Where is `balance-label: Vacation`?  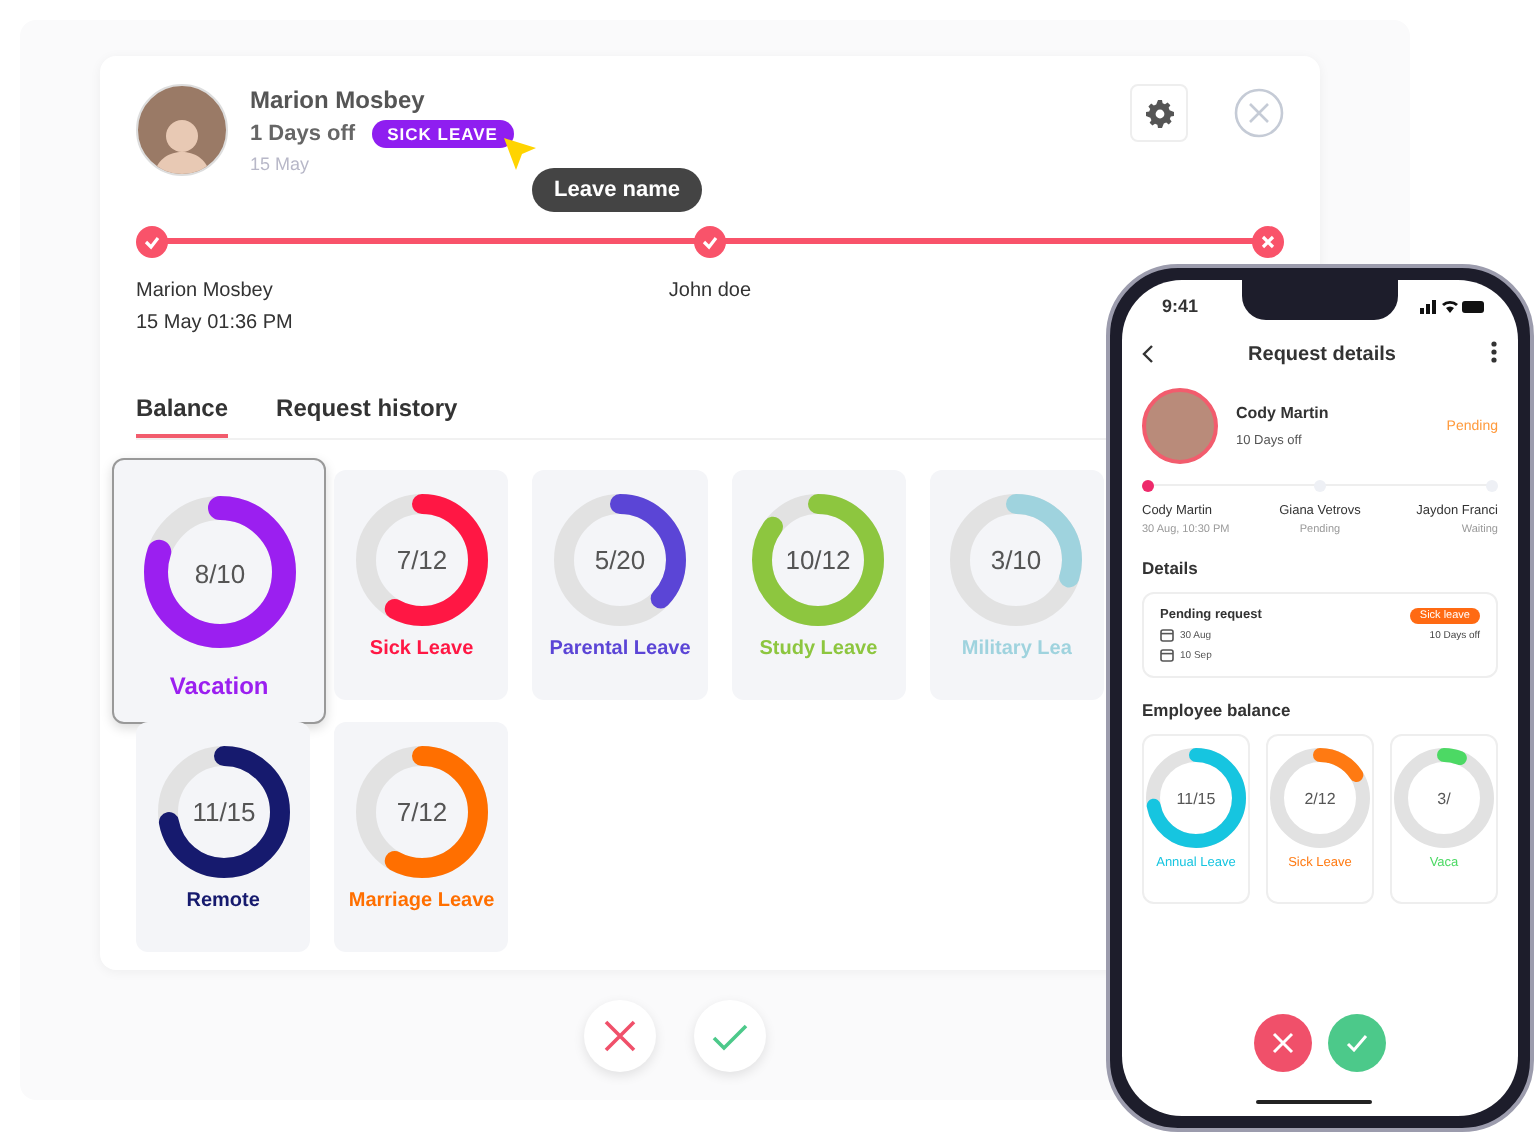 balance-label: Vacation is located at coordinates (219, 686).